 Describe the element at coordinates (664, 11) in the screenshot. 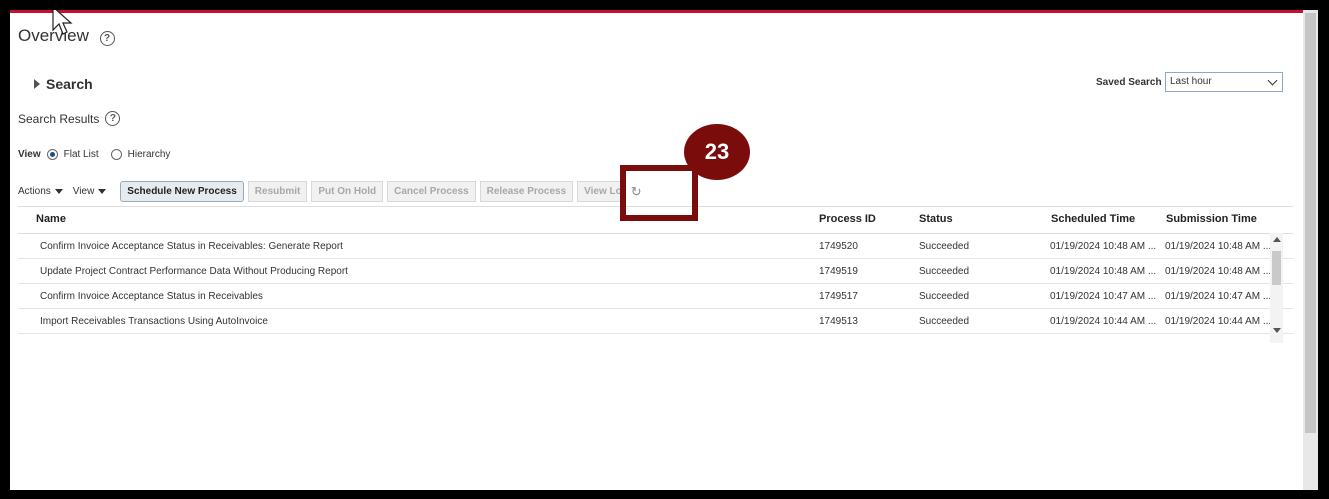

I see `brand-bar` at that location.